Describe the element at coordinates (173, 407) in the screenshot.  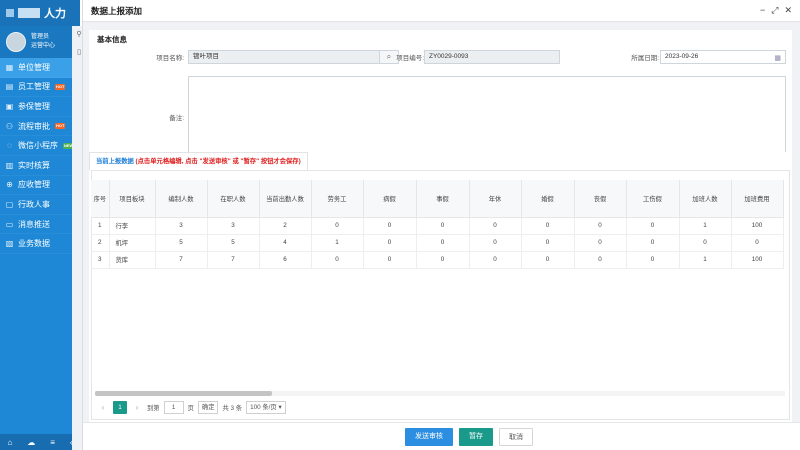
I see `goto-page-input: 1` at that location.